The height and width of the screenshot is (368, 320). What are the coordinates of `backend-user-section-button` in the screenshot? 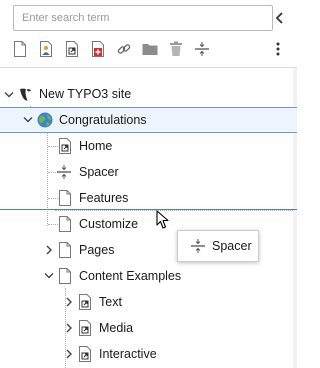 It's located at (46, 49).